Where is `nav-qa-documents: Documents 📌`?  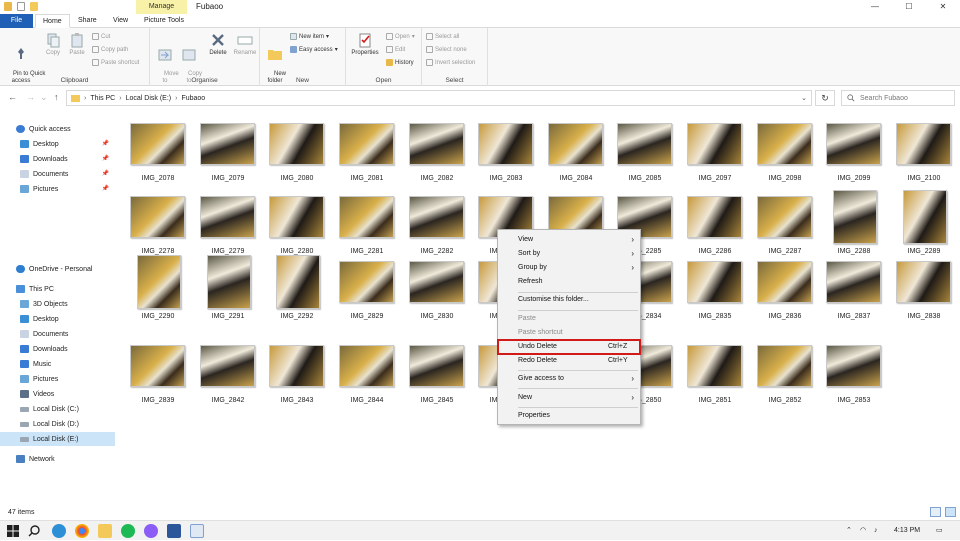
nav-qa-documents: Documents 📌 is located at coordinates (57, 174).